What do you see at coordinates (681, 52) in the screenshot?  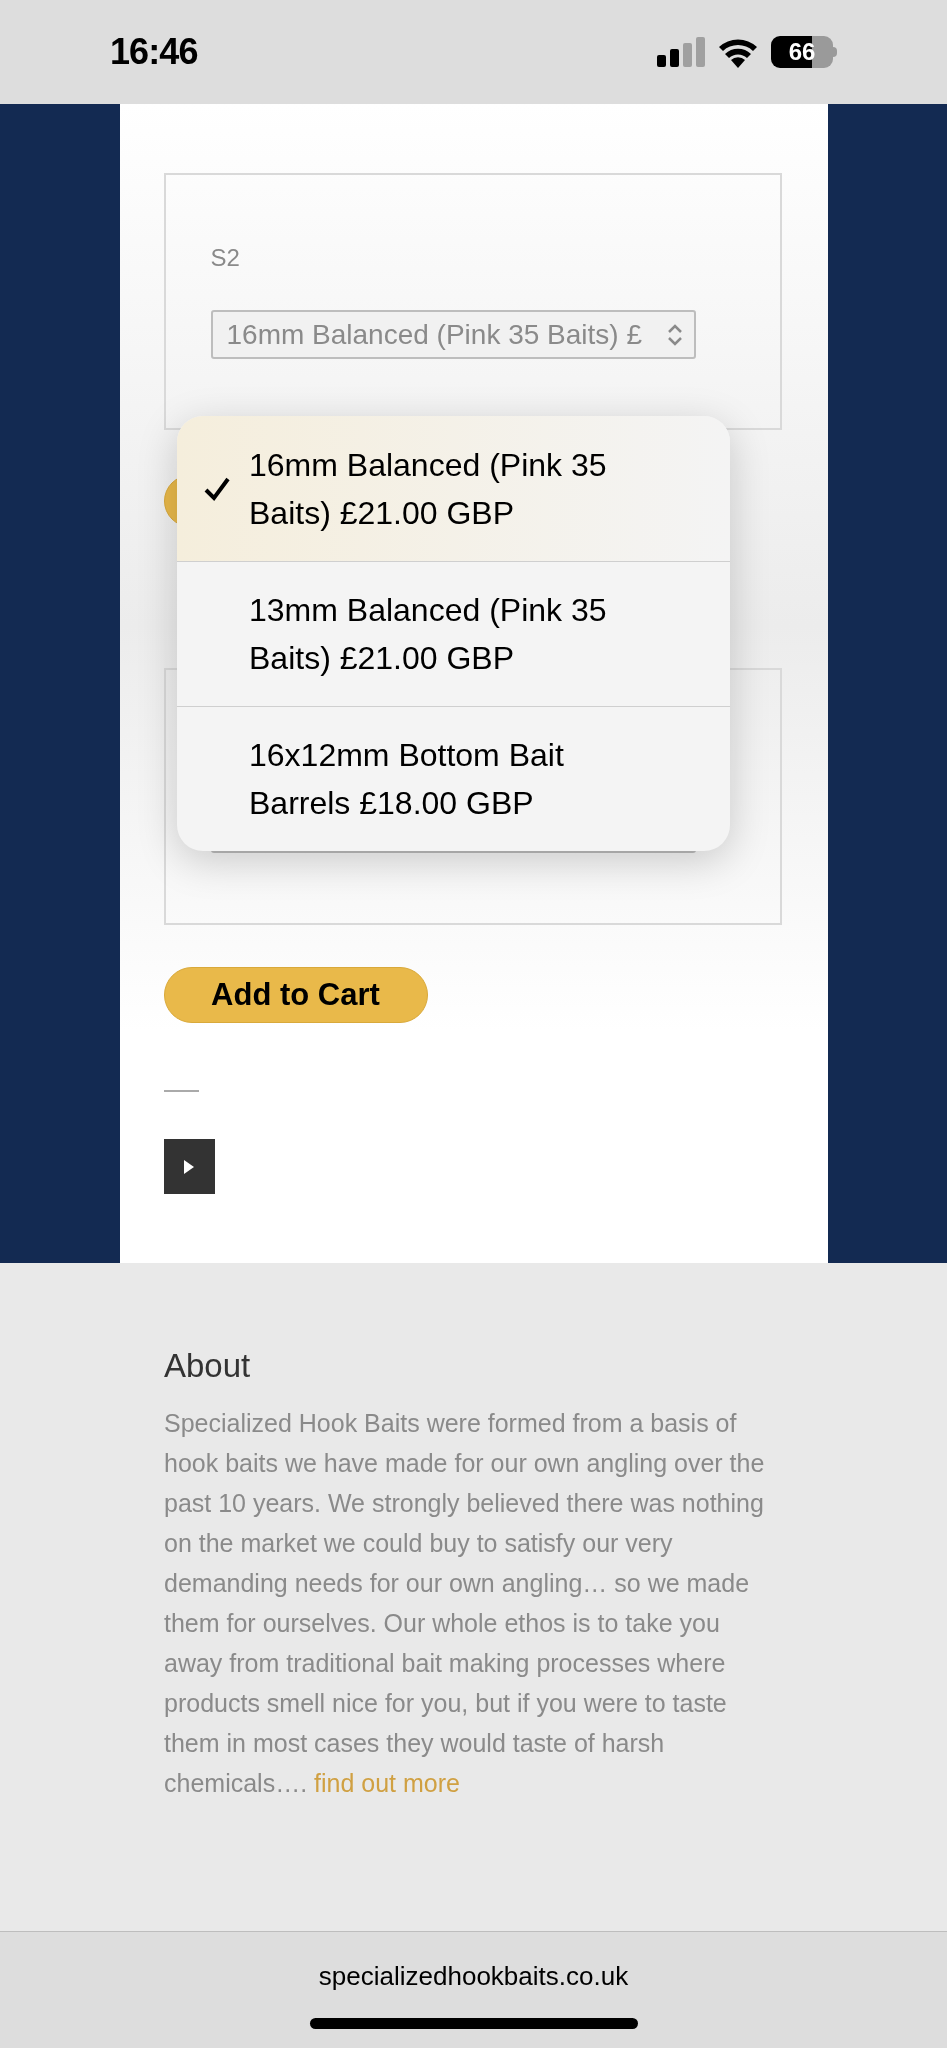 I see `signal-icon` at bounding box center [681, 52].